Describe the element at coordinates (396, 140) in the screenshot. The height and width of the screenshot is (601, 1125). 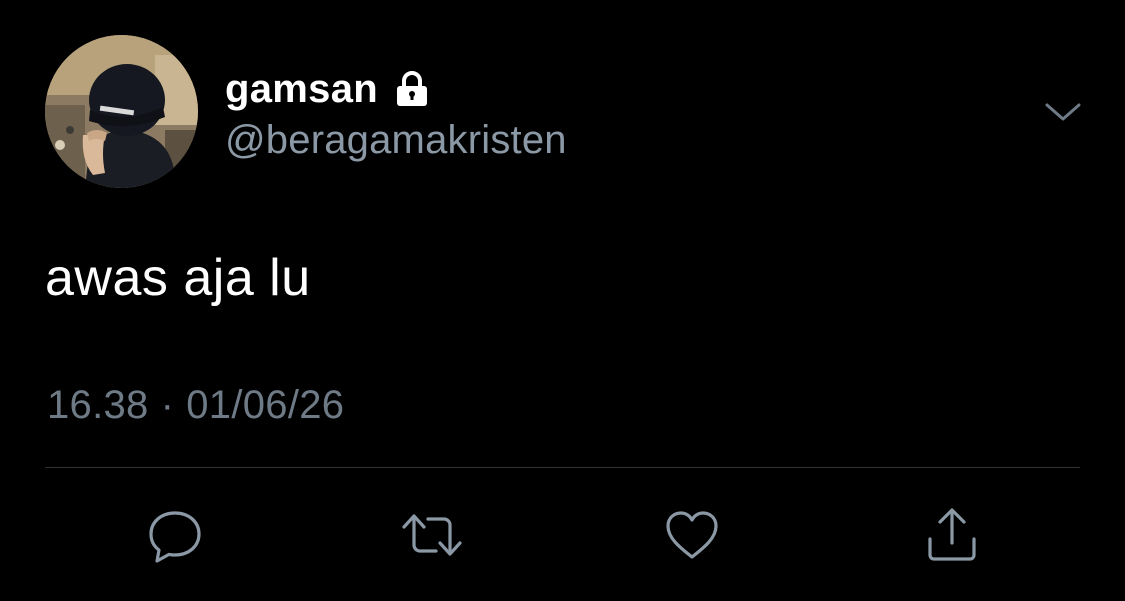
I see `username: @beragamakristen` at that location.